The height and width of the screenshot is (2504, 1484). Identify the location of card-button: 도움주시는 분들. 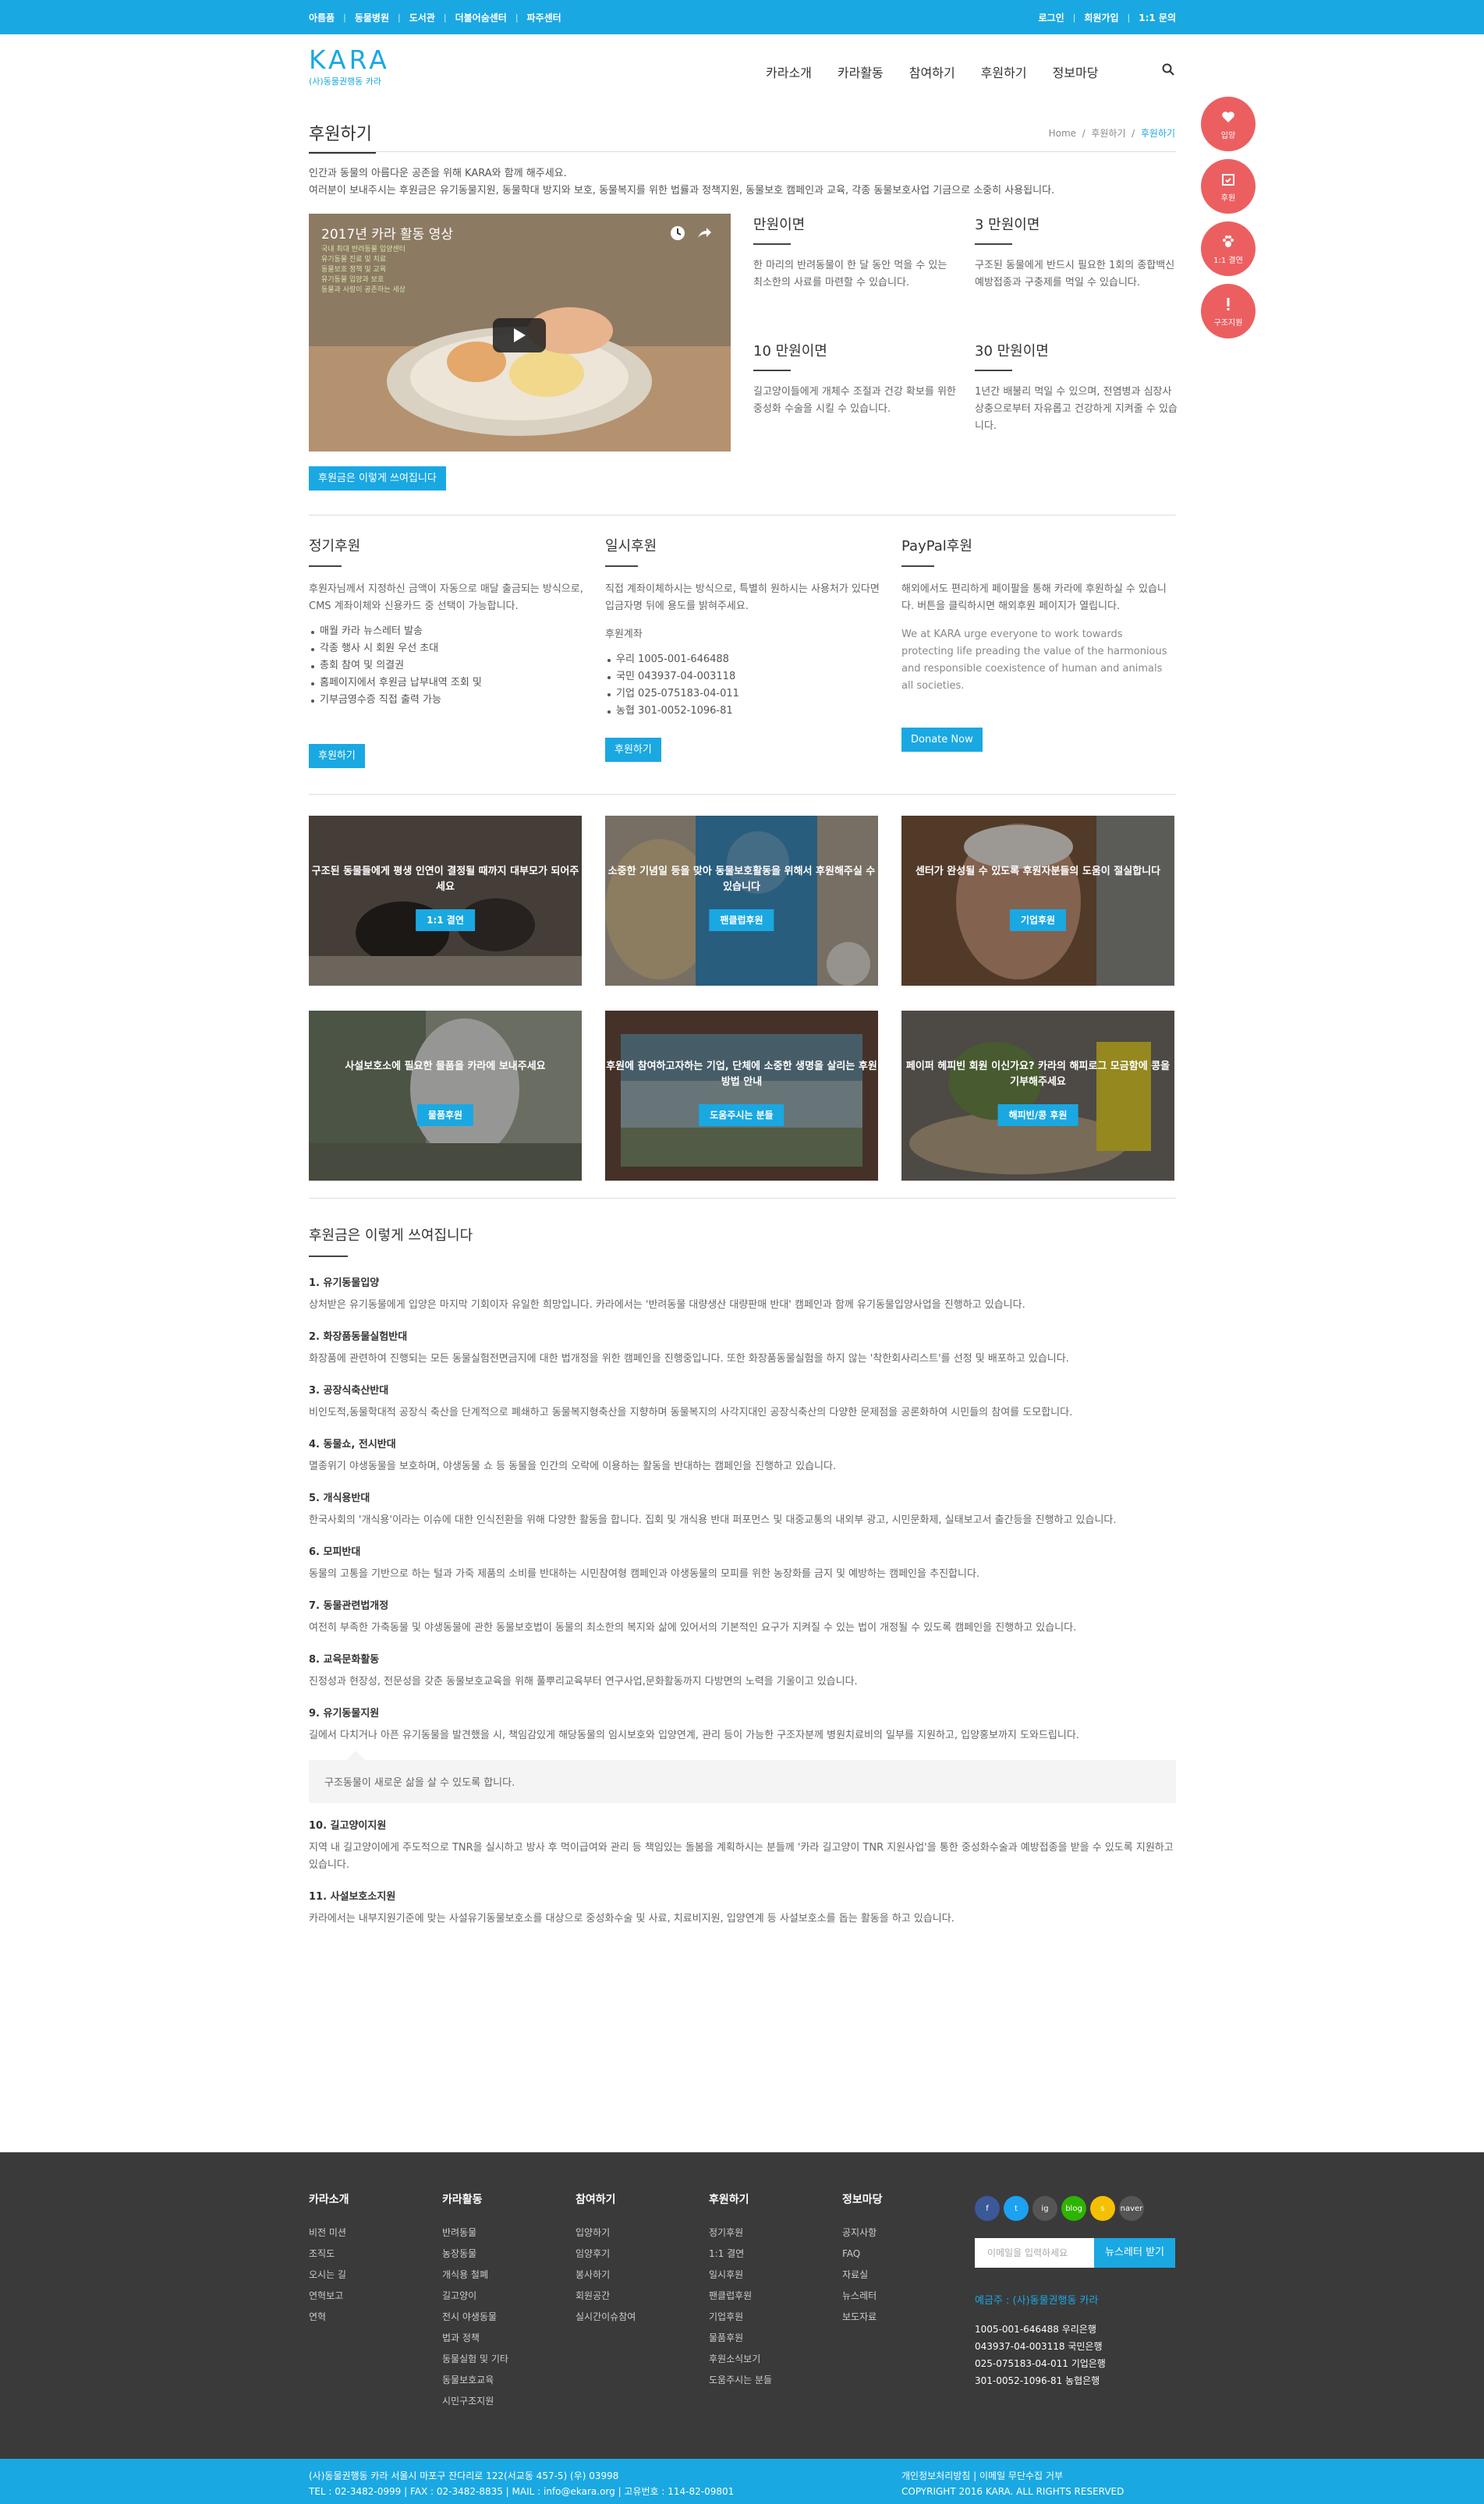
(742, 1115).